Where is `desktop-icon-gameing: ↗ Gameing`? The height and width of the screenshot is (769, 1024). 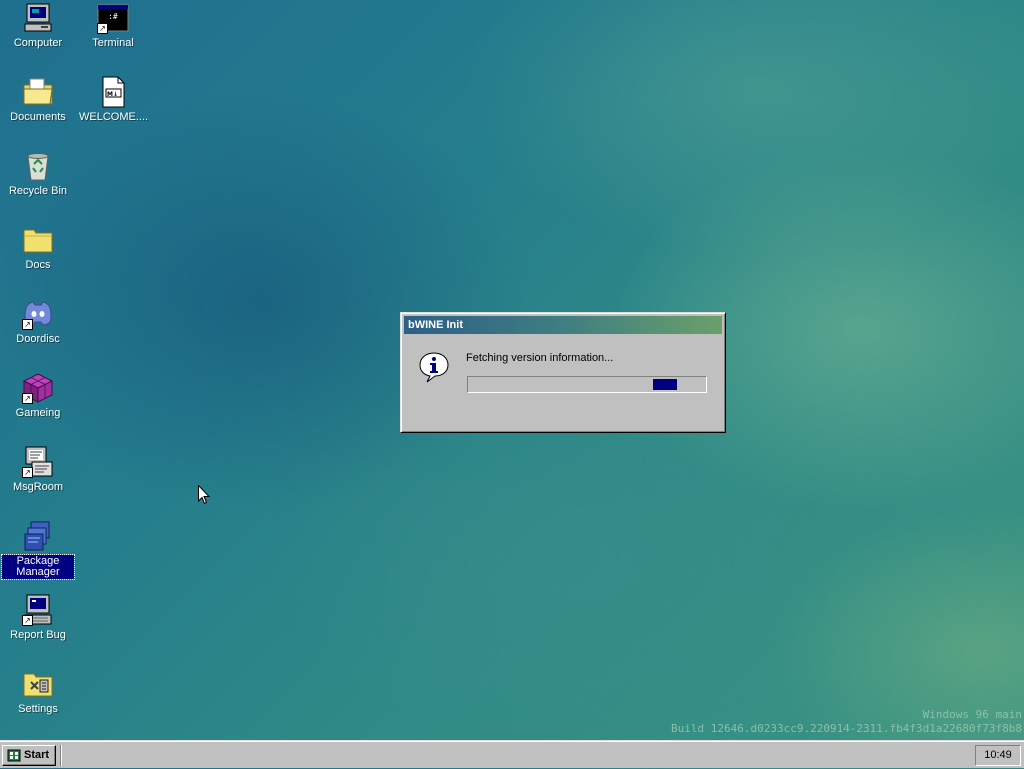
desktop-icon-gameing: ↗ Gameing is located at coordinates (38, 396).